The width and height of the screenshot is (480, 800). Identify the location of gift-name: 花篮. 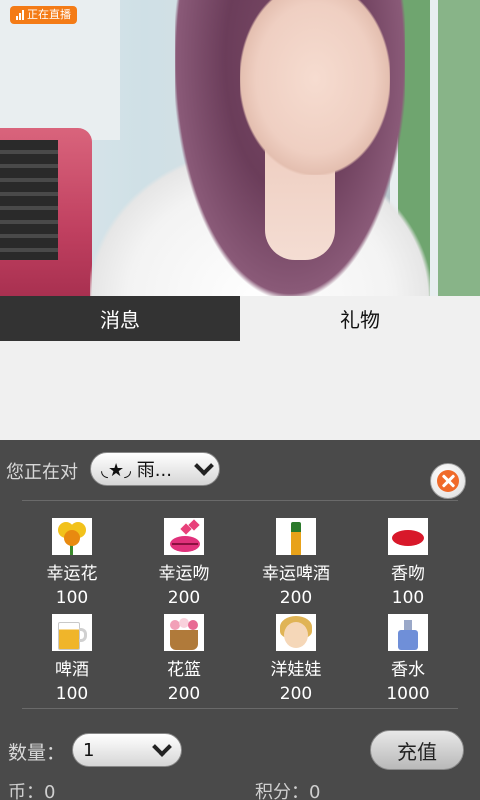
(184, 670).